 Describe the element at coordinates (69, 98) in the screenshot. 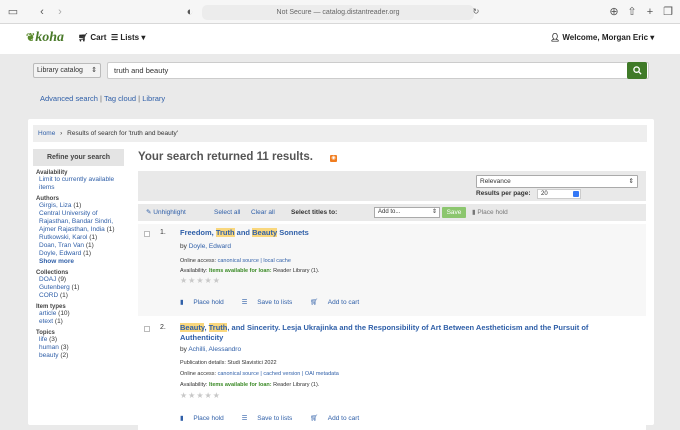

I see `advanced-search-link: Advanced search` at that location.